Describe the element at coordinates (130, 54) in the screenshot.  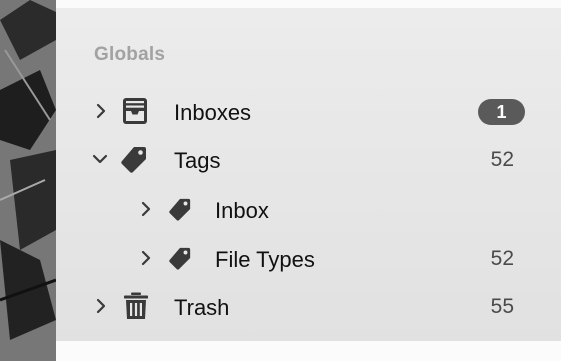
I see `sidebar-section-header: Globals` at that location.